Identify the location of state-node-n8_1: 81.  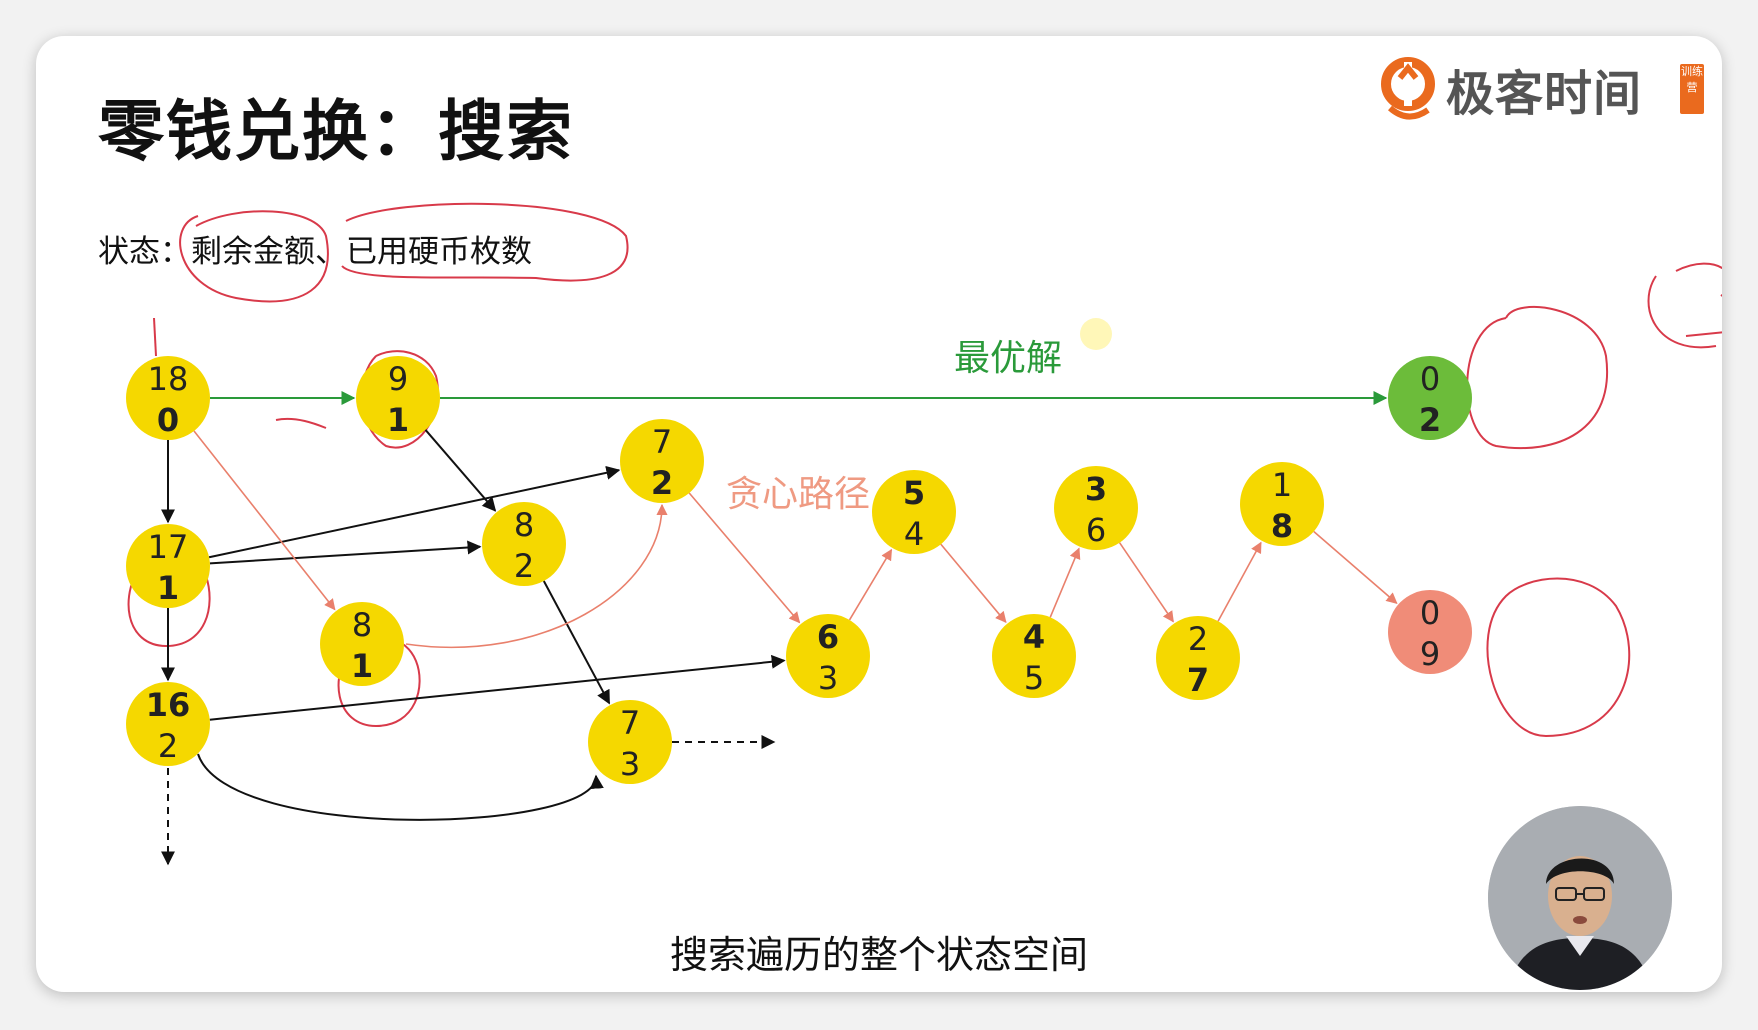
(362, 644).